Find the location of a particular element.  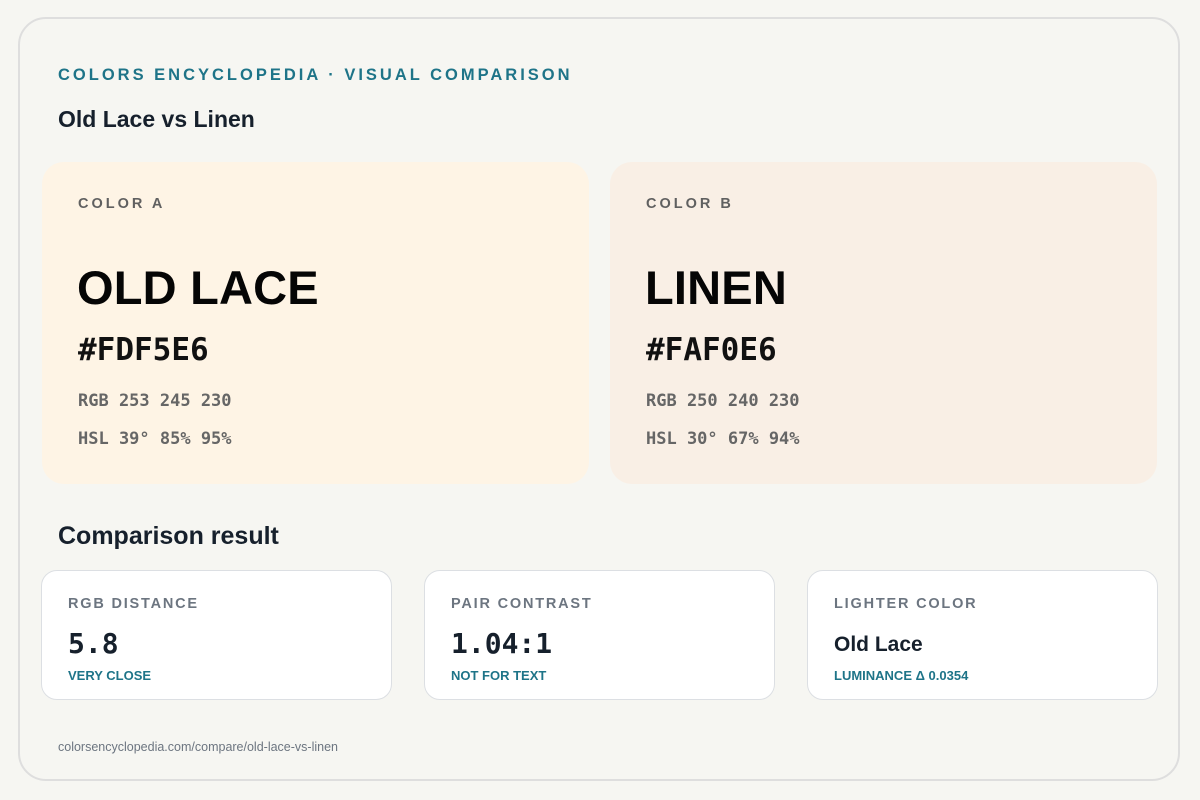

pair-contrast-note: NOT FOR TEXT is located at coordinates (499, 675).